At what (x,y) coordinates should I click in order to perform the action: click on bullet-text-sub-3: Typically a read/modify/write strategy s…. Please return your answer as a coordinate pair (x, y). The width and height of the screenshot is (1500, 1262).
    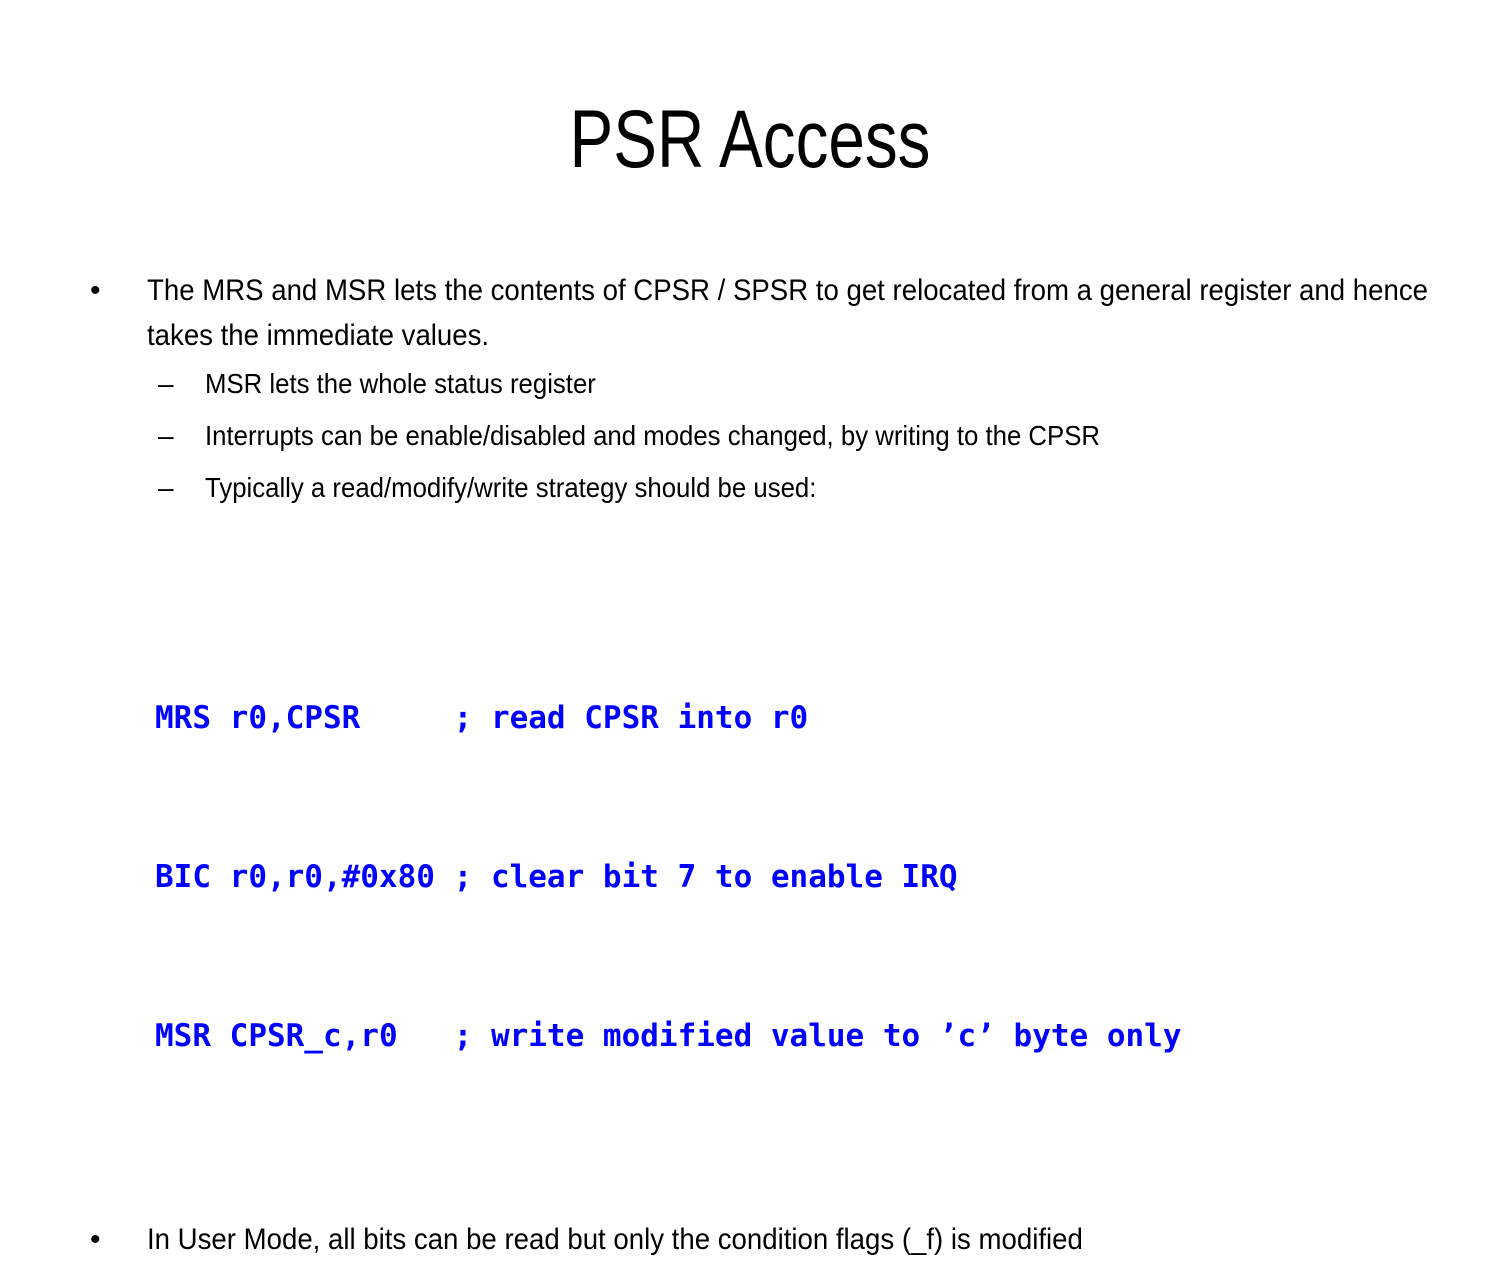
    Looking at the image, I should click on (511, 487).